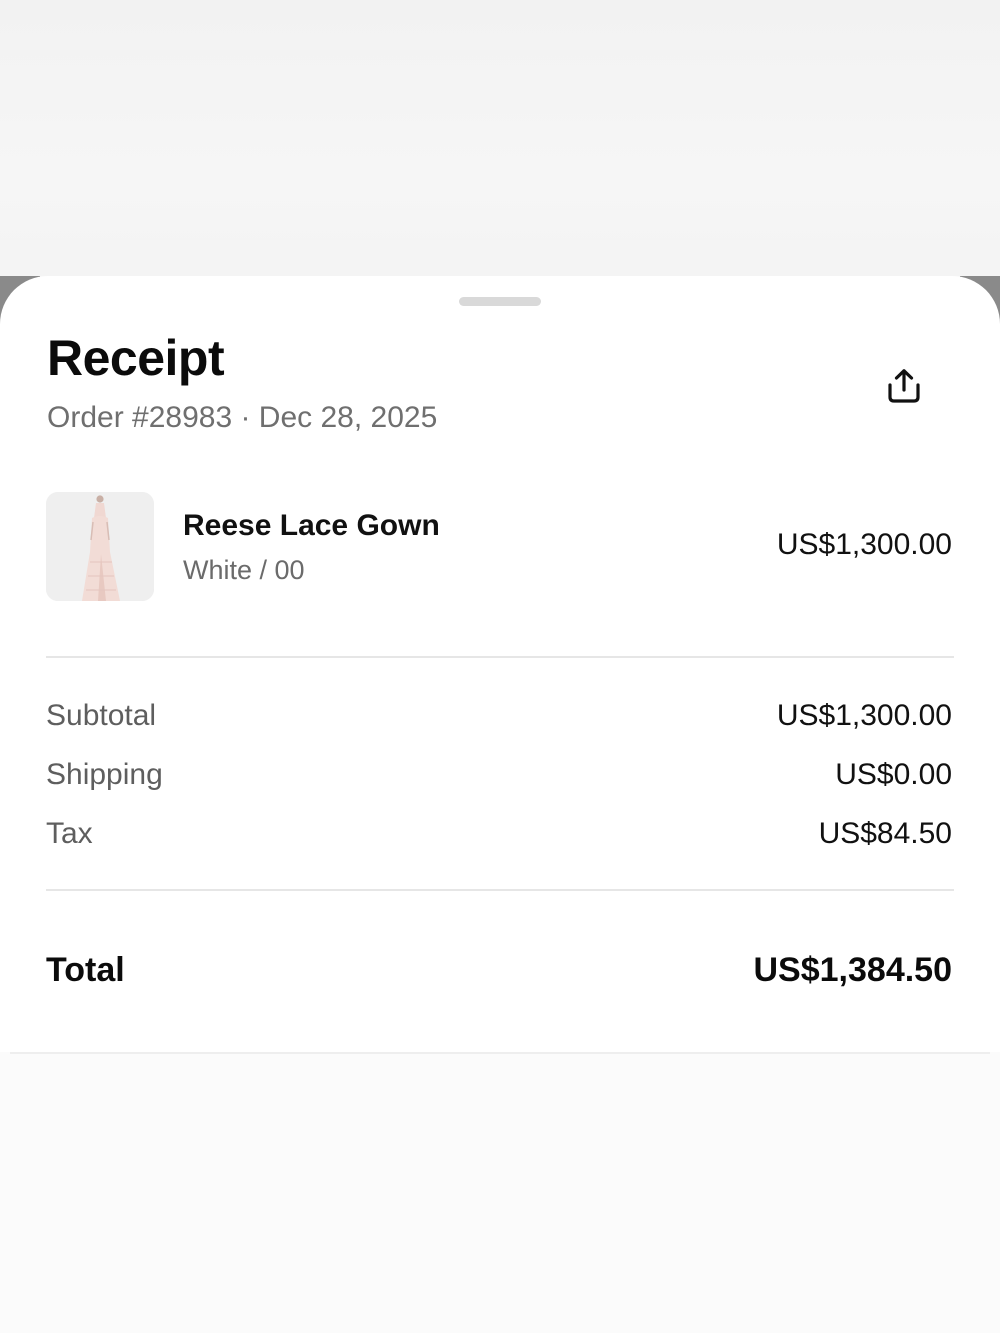 The width and height of the screenshot is (1000, 1333). I want to click on tax-label: Tax, so click(69, 833).